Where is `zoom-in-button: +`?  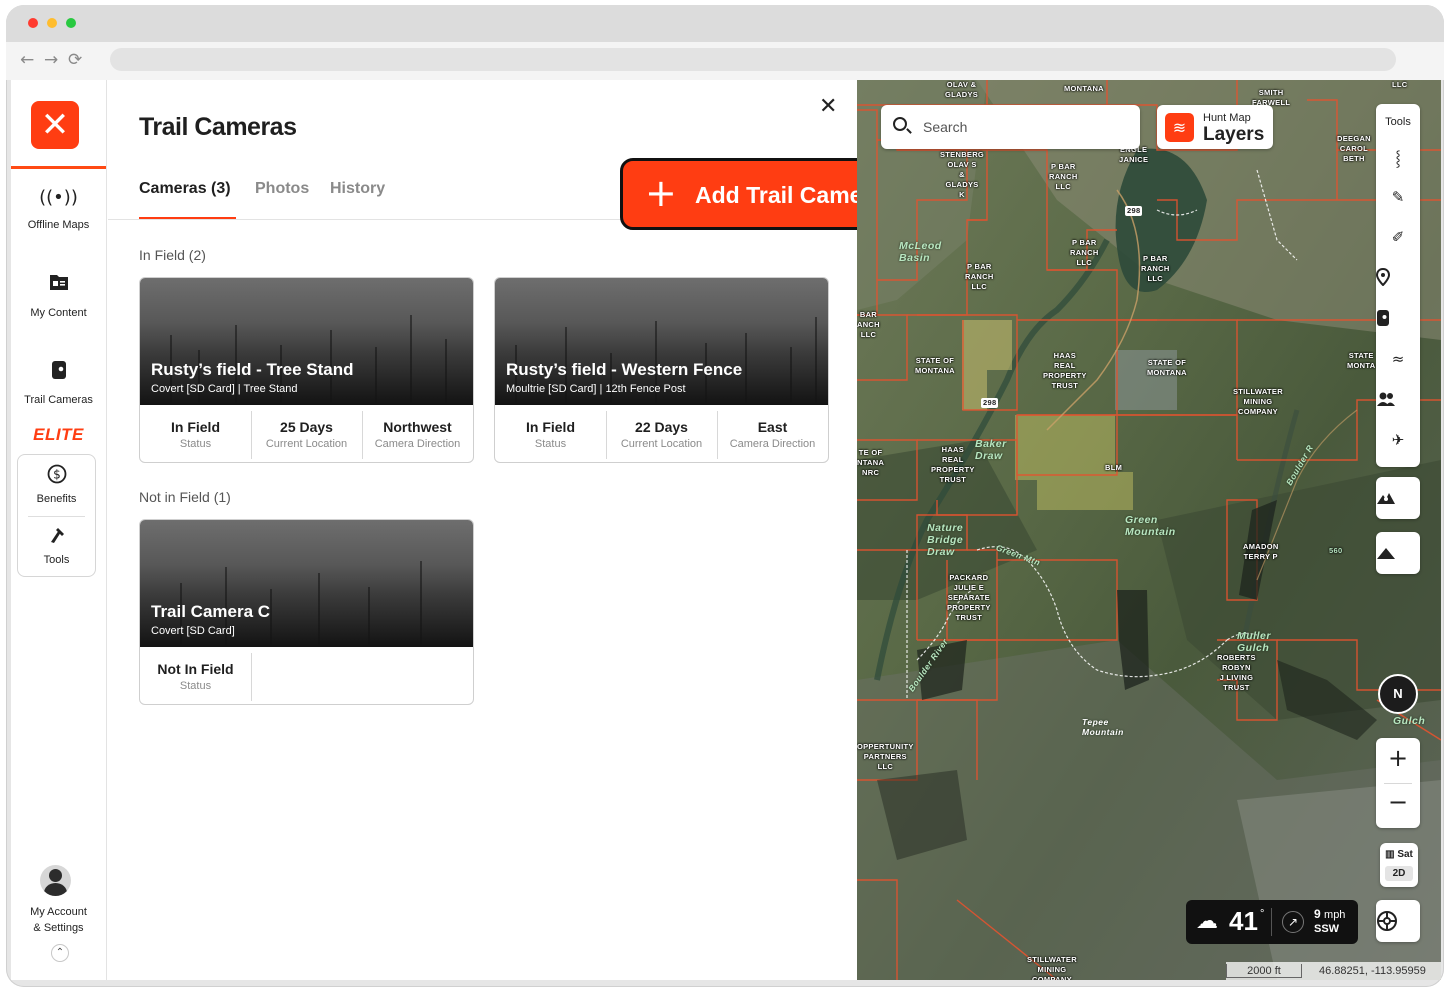
zoom-in-button: + is located at coordinates (1398, 758).